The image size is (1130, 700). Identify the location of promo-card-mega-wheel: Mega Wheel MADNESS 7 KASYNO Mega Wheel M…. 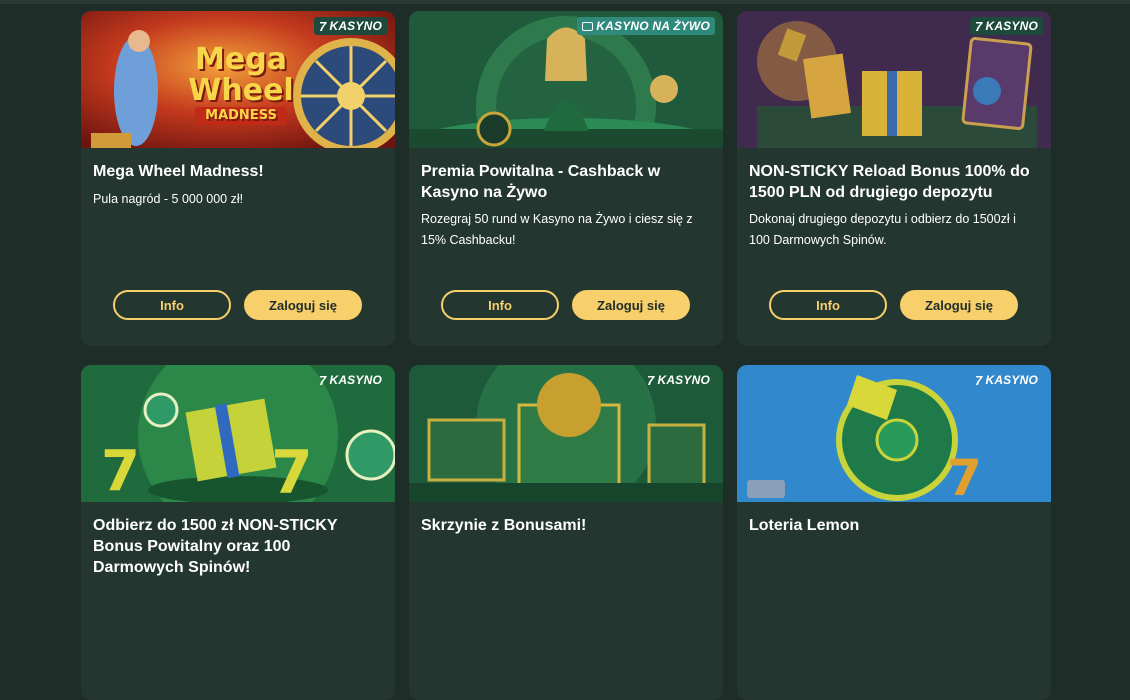
(238, 178).